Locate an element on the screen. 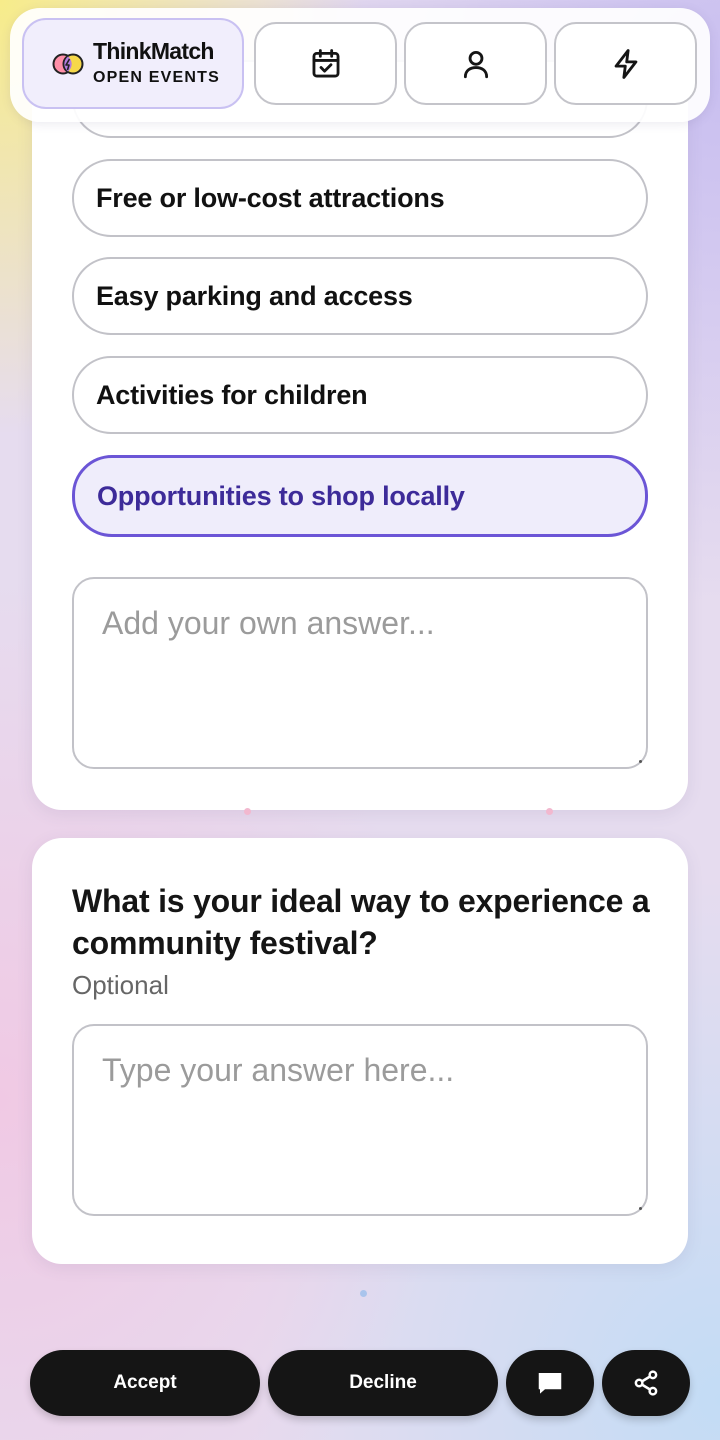 The width and height of the screenshot is (720, 1440). nav-calendar-button is located at coordinates (325, 63).